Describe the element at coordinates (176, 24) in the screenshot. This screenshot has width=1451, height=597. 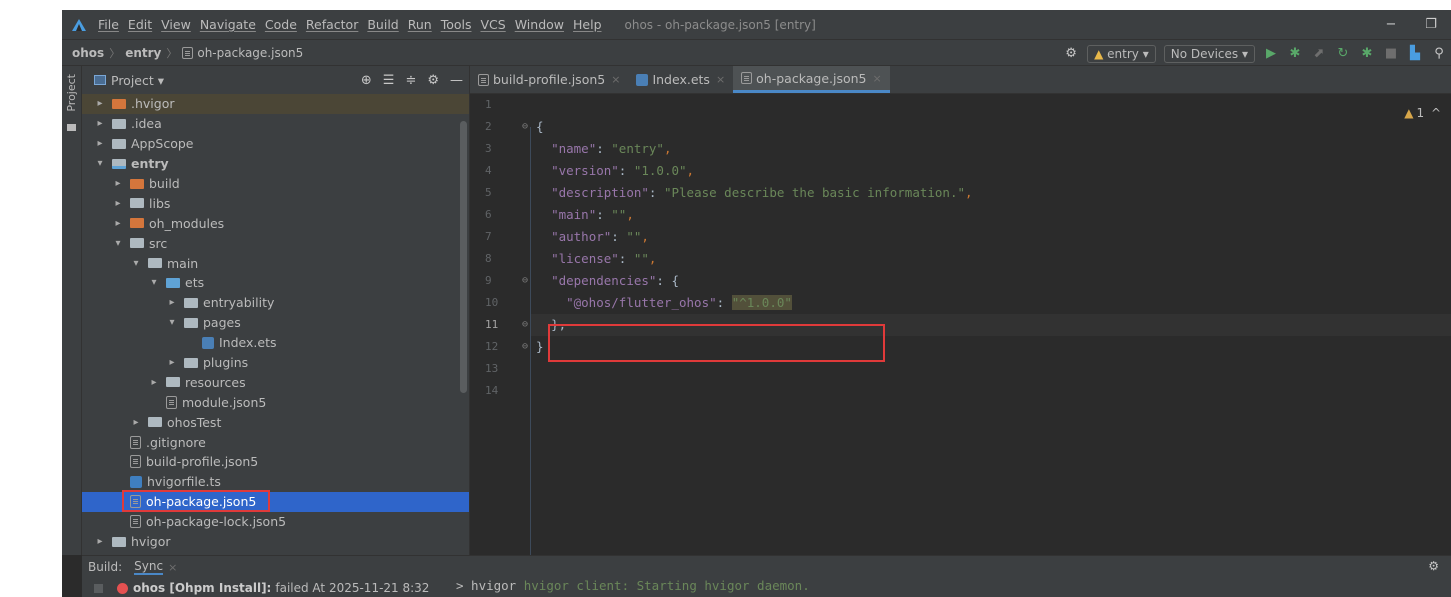
I see `menu-view: View` at that location.